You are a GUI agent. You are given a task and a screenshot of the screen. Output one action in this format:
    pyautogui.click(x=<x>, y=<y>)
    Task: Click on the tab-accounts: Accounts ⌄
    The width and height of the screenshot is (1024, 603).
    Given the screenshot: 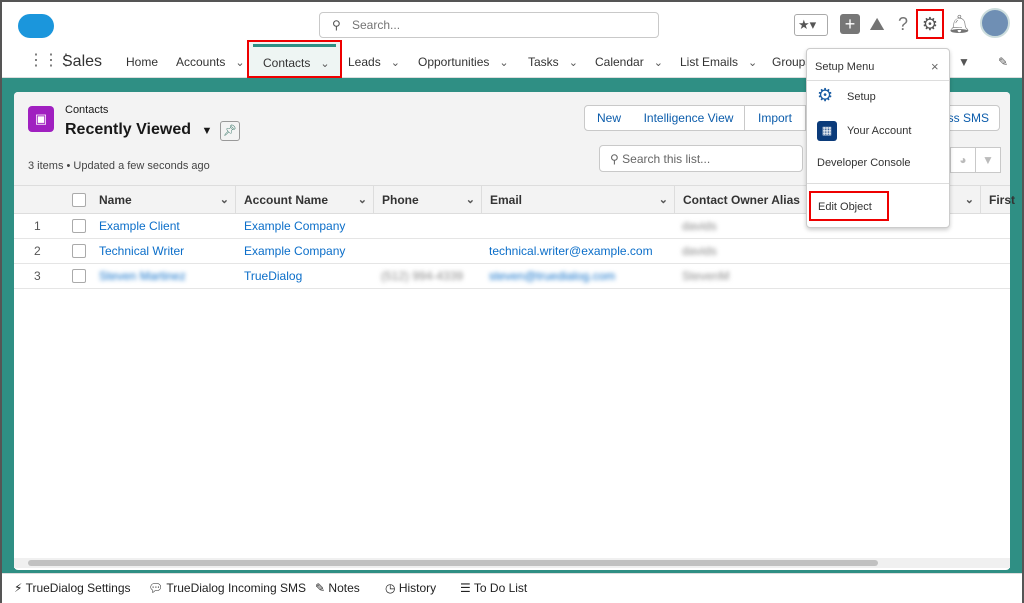 What is the action you would take?
    pyautogui.click(x=210, y=62)
    